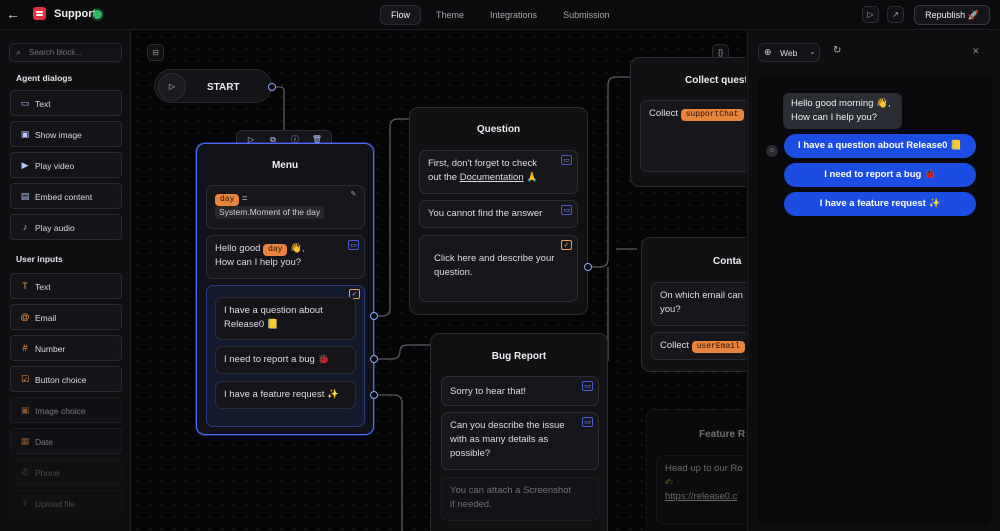 This screenshot has width=1000, height=531. Describe the element at coordinates (66, 410) in the screenshot. I see `block-image-choice: ▣ Image choice` at that location.